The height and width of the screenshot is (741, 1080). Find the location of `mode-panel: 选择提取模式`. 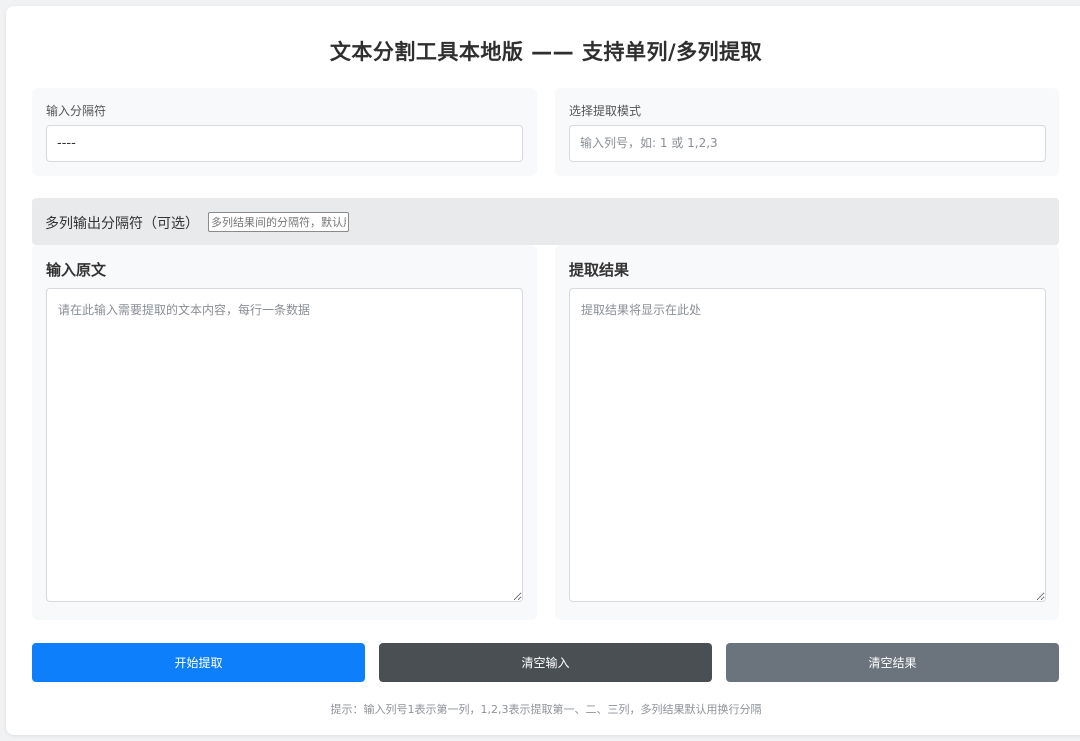

mode-panel: 选择提取模式 is located at coordinates (807, 132).